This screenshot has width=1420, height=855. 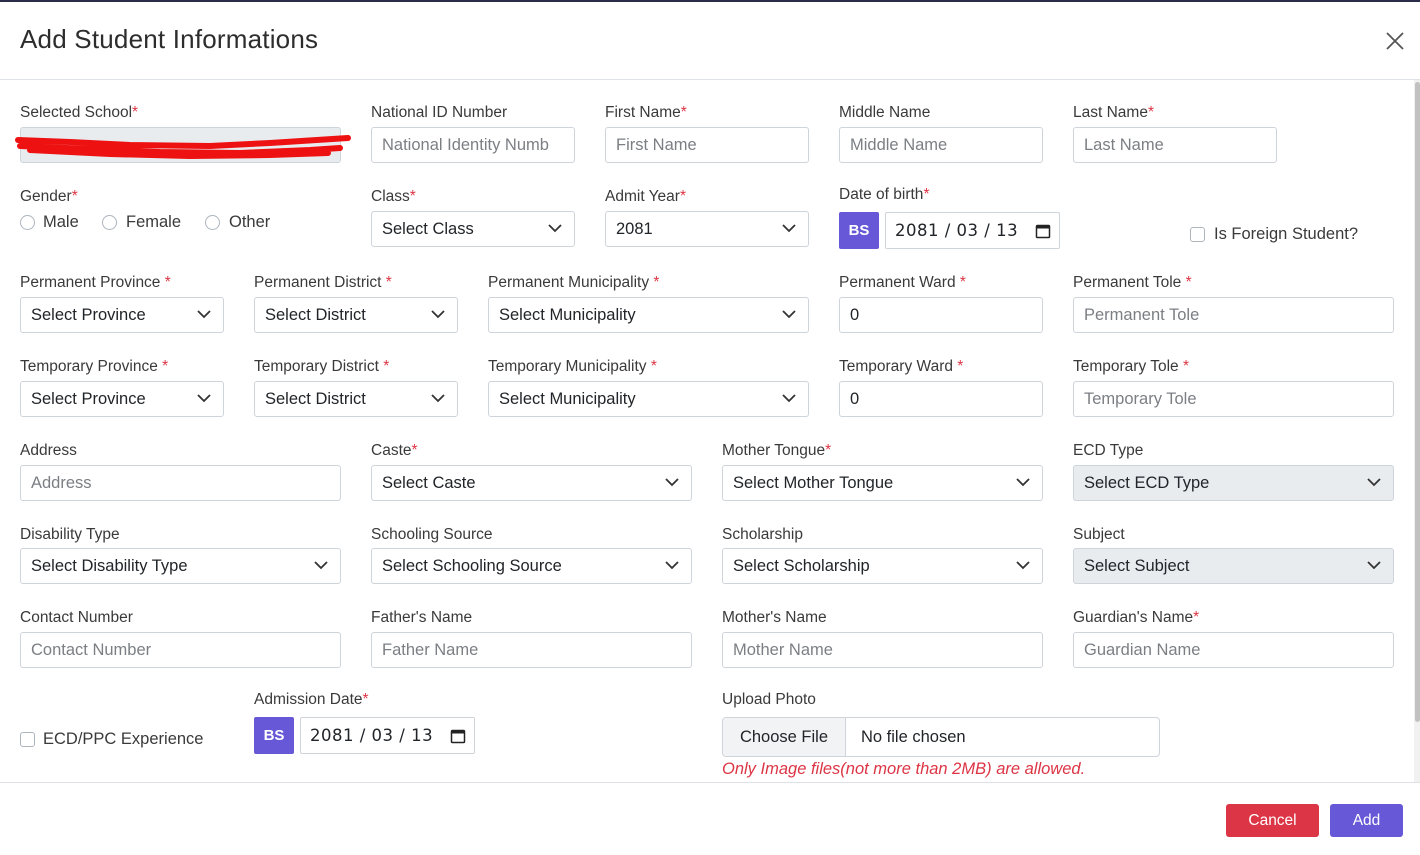 I want to click on admission-date-input: 2081 / 03 / 13, so click(x=387, y=735).